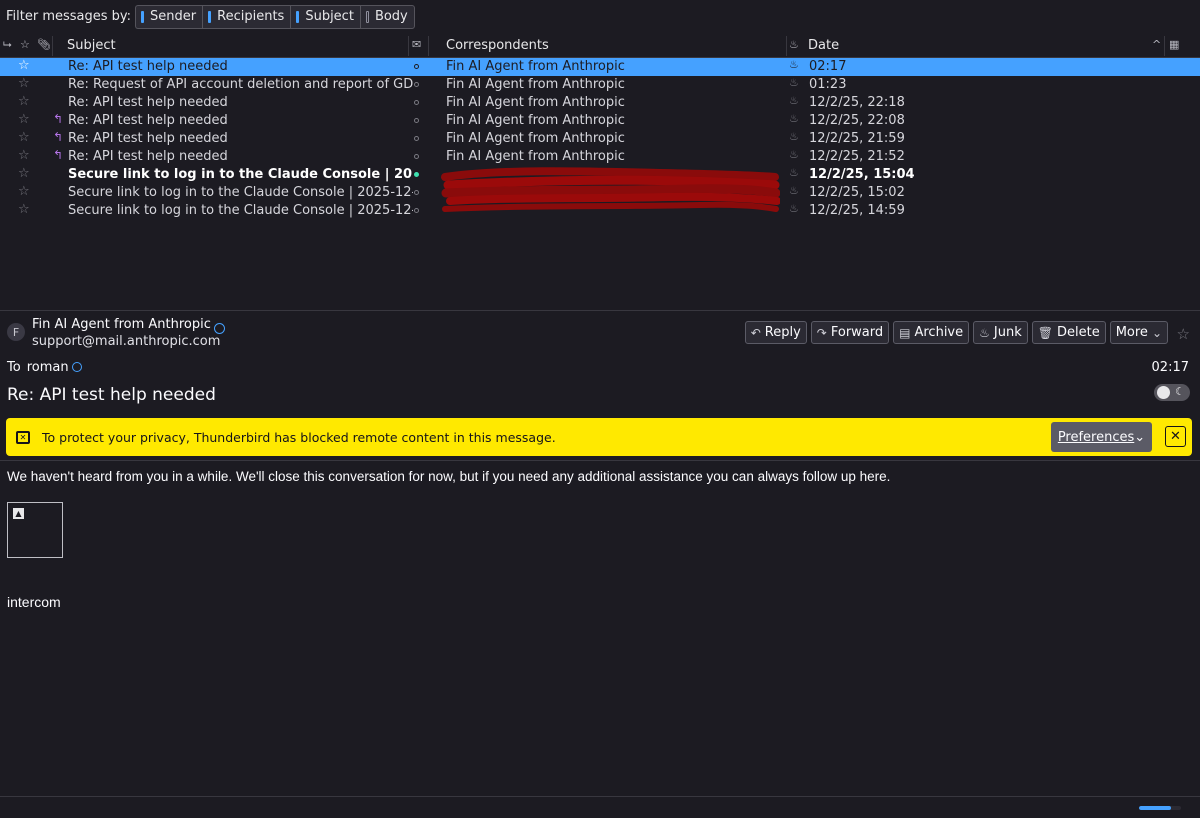 The height and width of the screenshot is (818, 1200). Describe the element at coordinates (775, 332) in the screenshot. I see `reply-button: ↶ Reply` at that location.